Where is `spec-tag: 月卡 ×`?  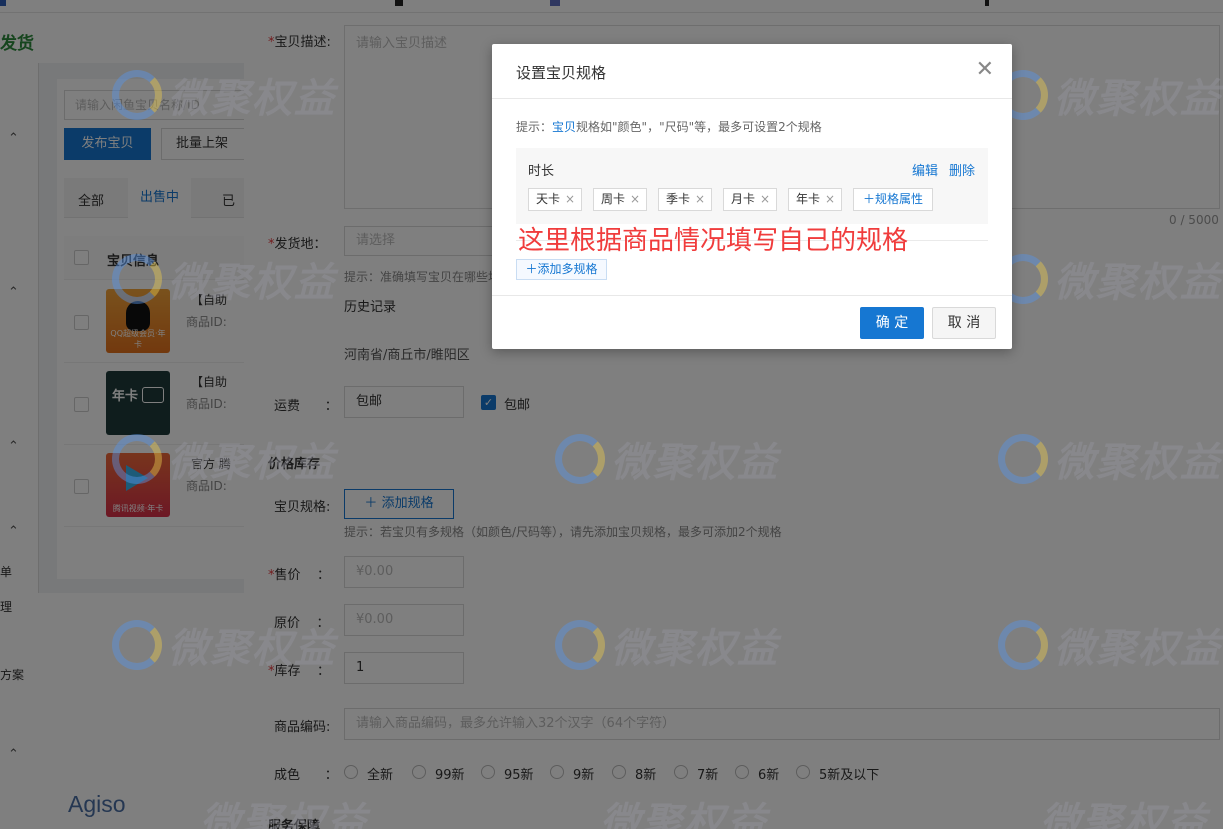
spec-tag: 月卡 × is located at coordinates (750, 199).